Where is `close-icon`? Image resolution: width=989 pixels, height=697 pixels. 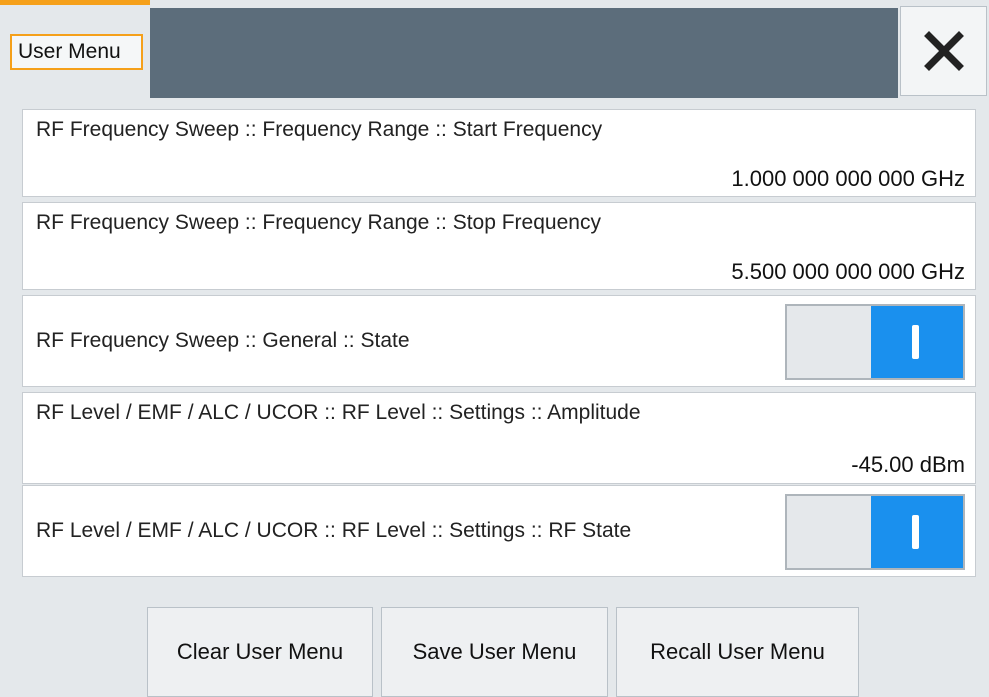
close-icon is located at coordinates (943, 51).